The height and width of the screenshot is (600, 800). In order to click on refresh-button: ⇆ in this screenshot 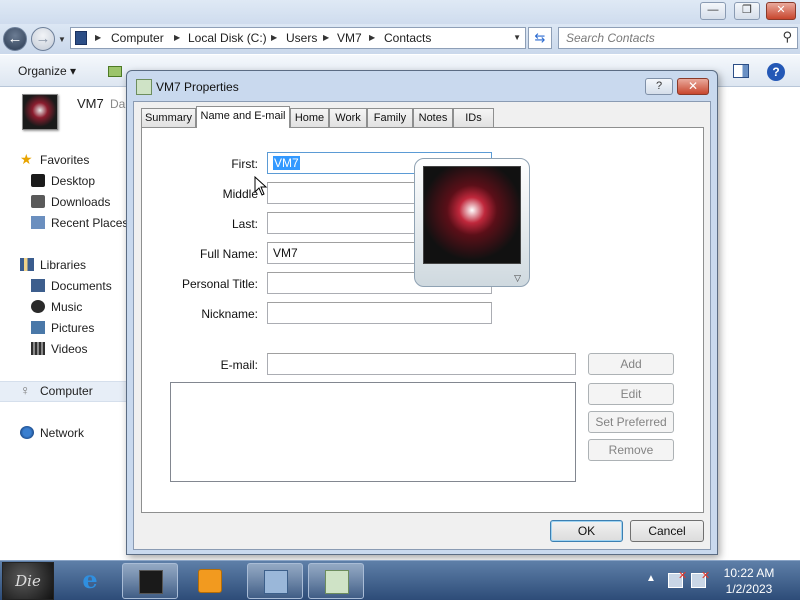, I will do `click(540, 38)`.